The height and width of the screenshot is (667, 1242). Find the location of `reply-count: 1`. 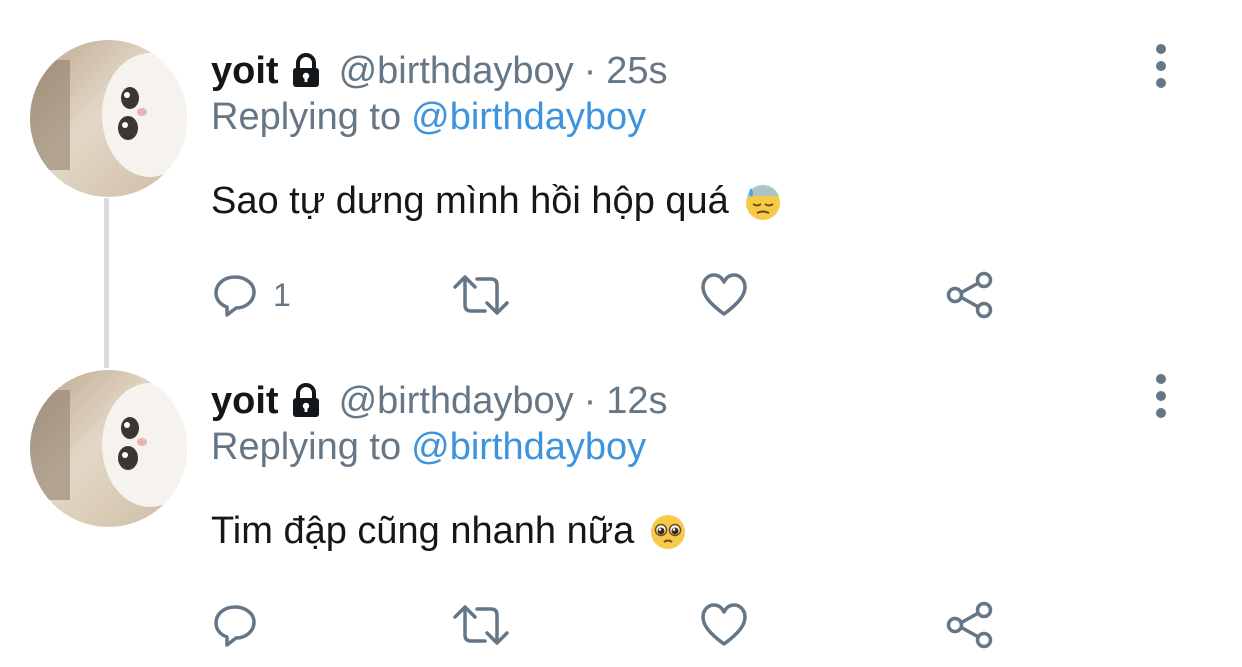

reply-count: 1 is located at coordinates (282, 294).